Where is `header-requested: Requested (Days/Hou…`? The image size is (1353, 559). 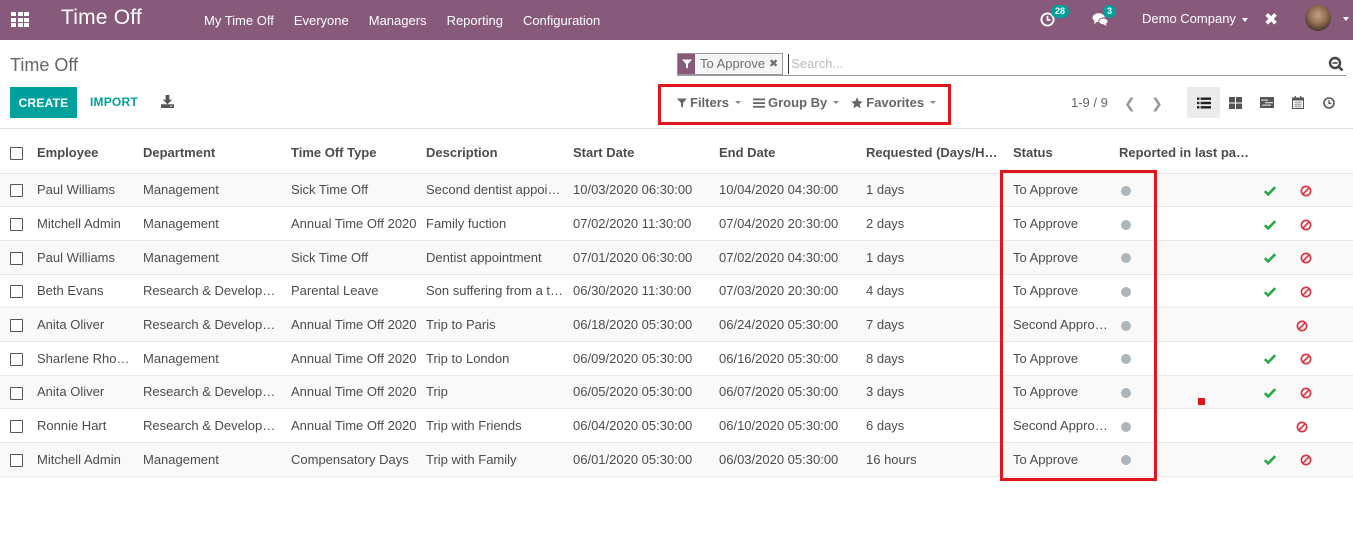 header-requested: Requested (Days/Hou… is located at coordinates (935, 153).